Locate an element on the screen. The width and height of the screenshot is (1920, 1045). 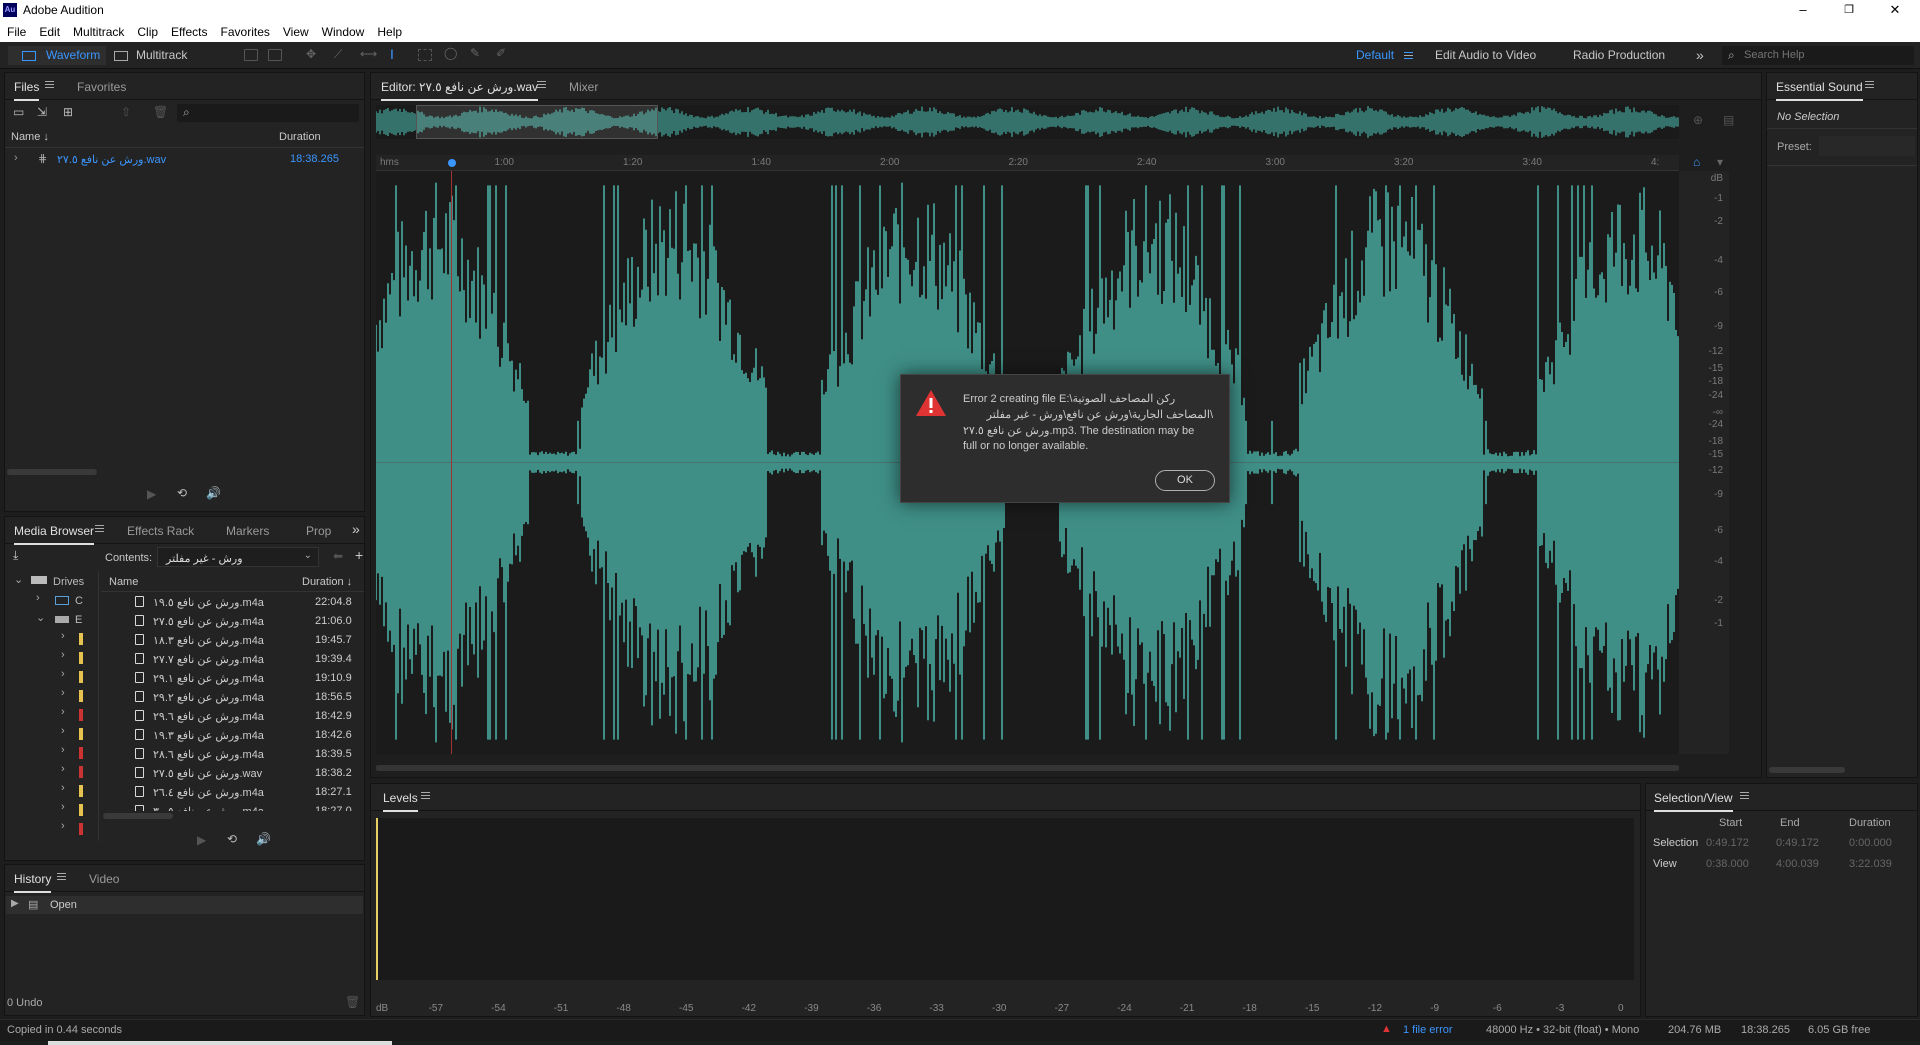
import-file-icon: ⇲ is located at coordinates (42, 112).